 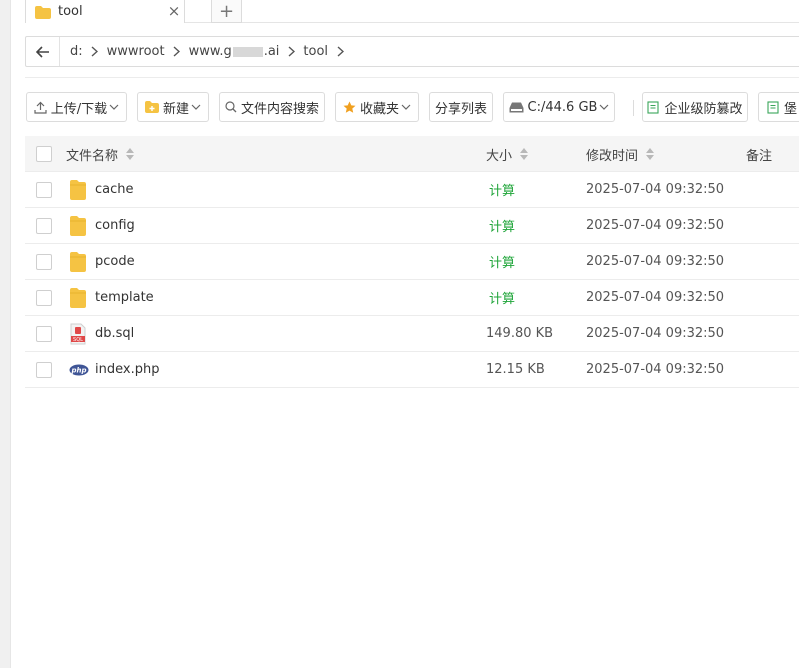 I want to click on new-button: 新建, so click(x=173, y=107).